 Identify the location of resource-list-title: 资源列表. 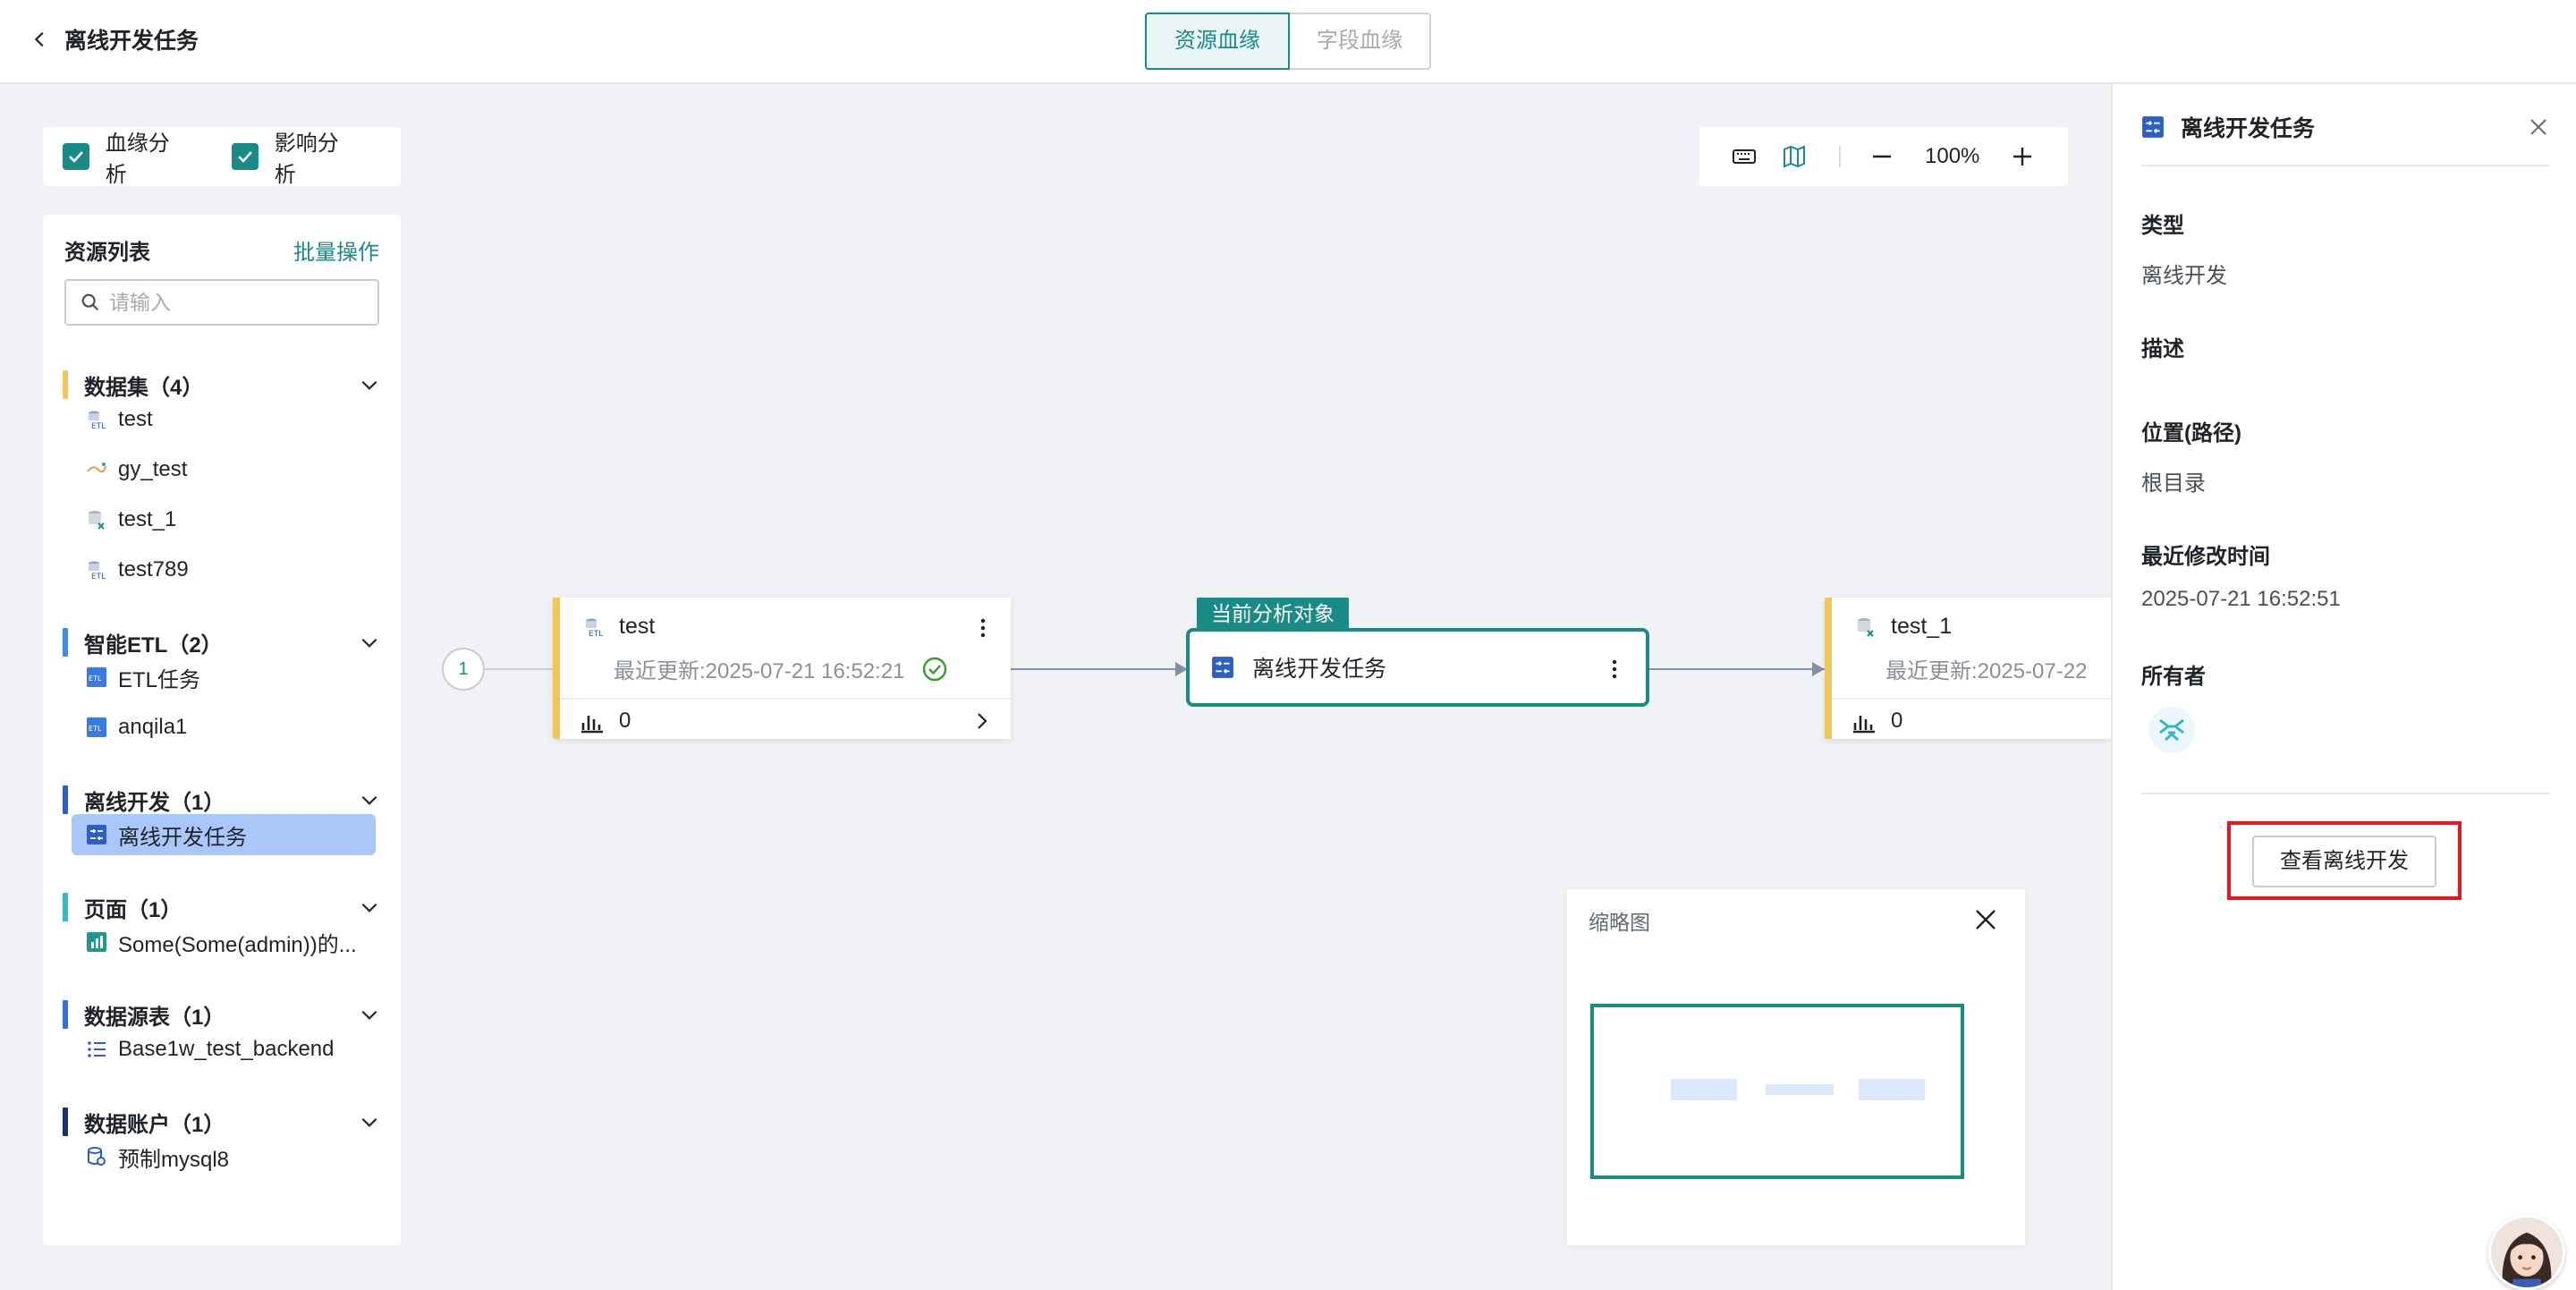
(107, 253).